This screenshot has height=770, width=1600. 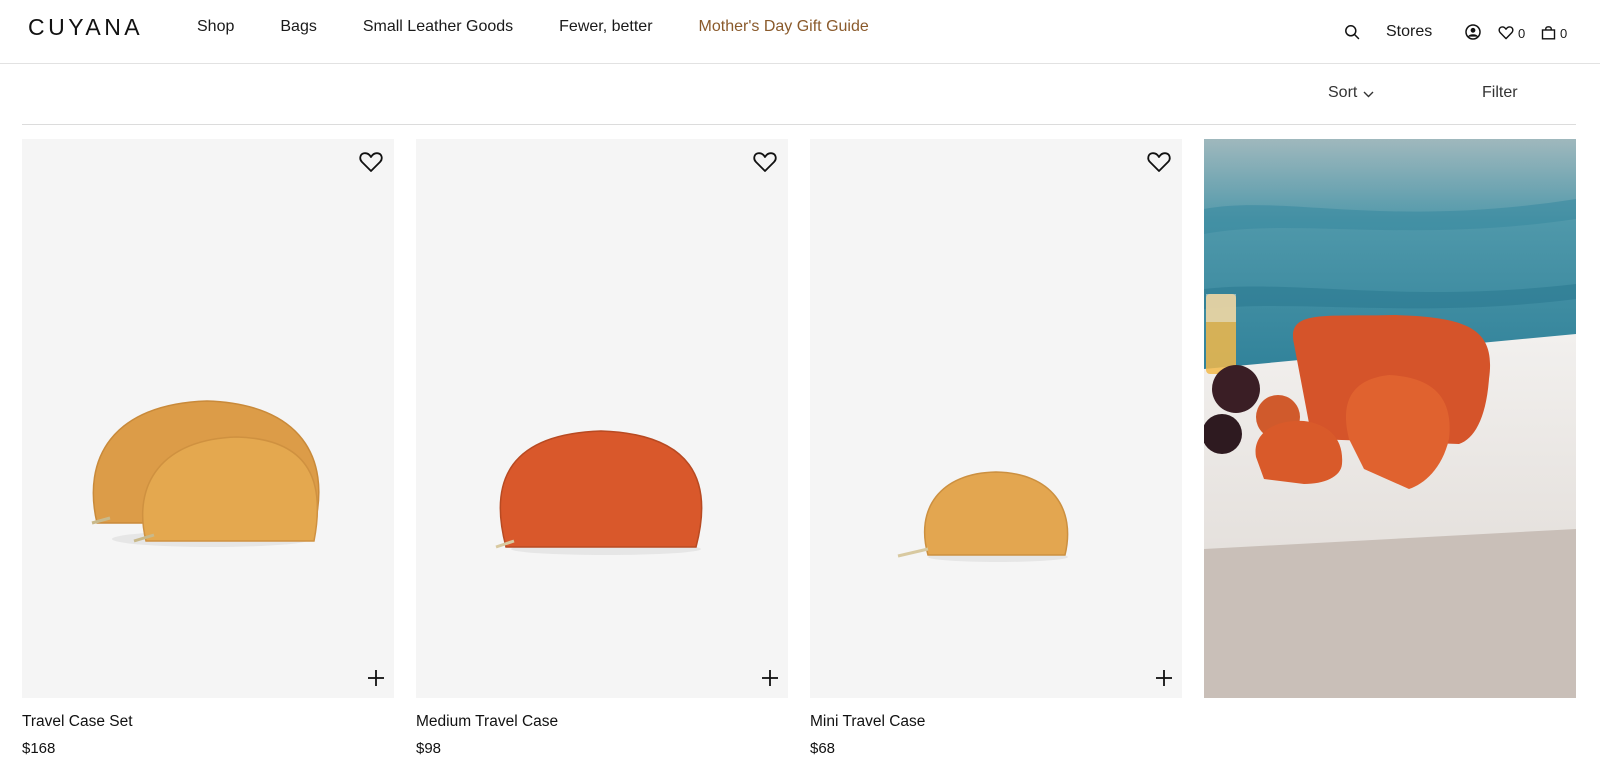 What do you see at coordinates (85, 27) in the screenshot?
I see `brand-logo: CUYANA` at bounding box center [85, 27].